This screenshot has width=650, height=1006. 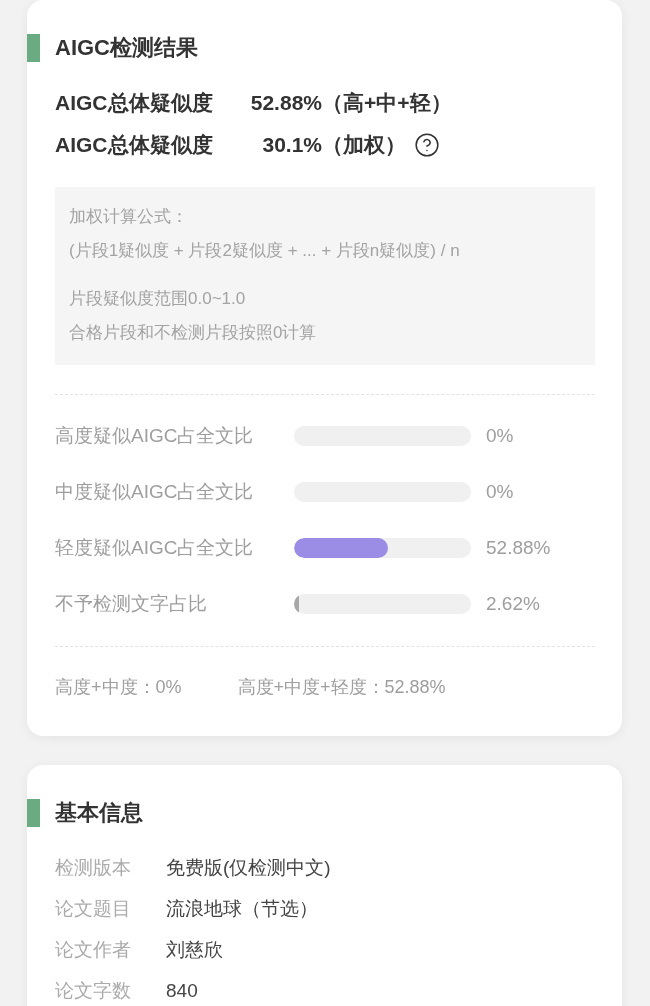 I want to click on formula-title: 加权计算公式：, so click(x=129, y=217).